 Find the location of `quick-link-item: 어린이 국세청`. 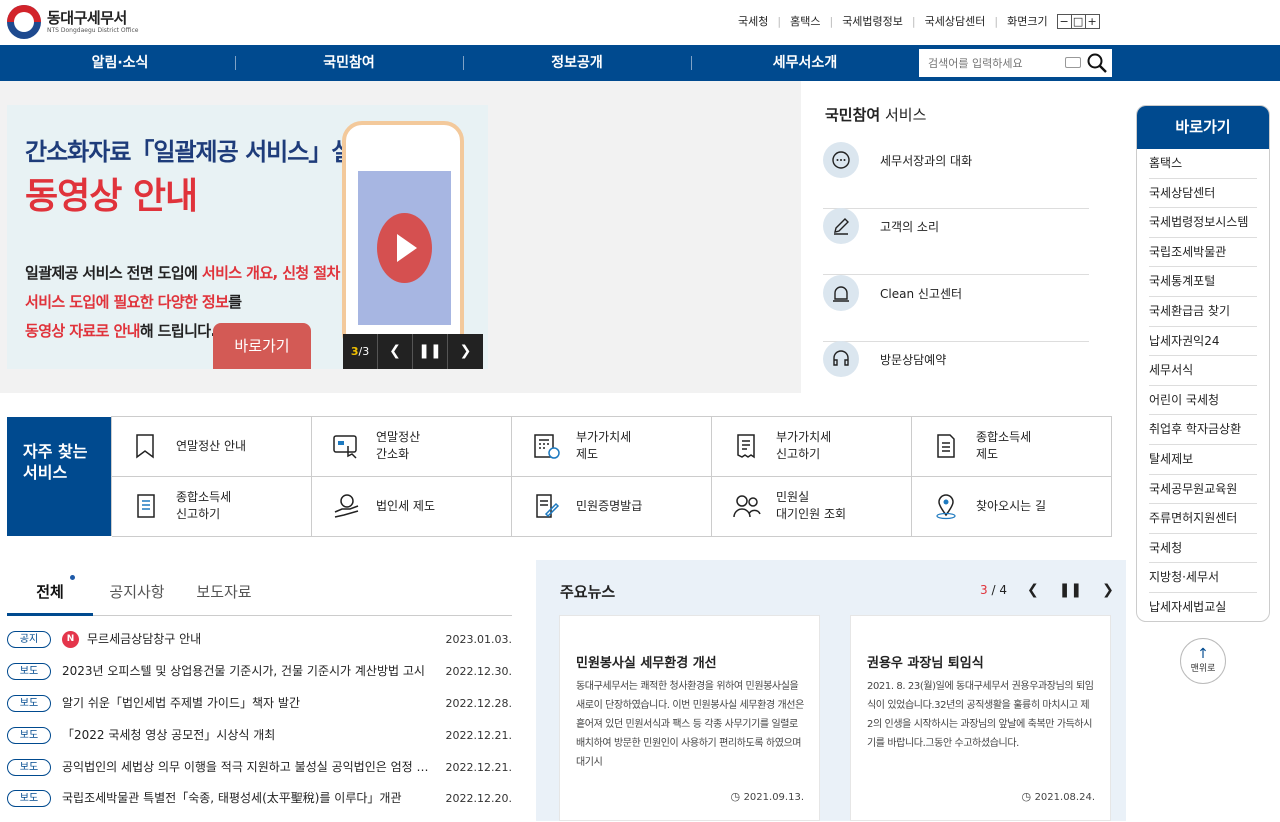

quick-link-item: 어린이 국세청 is located at coordinates (1203, 401).